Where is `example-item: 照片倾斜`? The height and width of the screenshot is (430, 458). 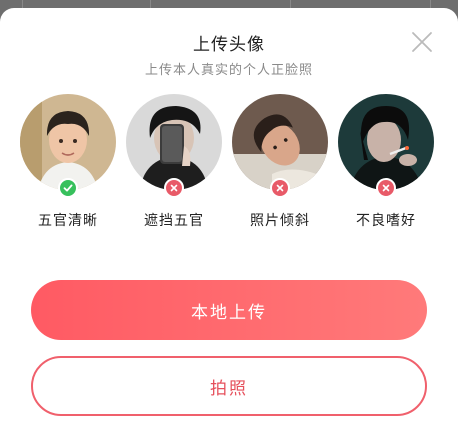
example-item: 照片倾斜 is located at coordinates (280, 164).